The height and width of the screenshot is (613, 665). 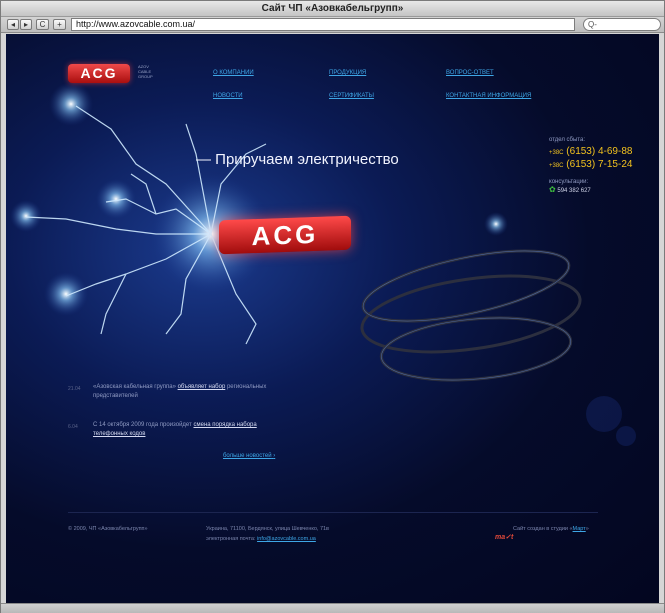 I want to click on hero-logo-text: ACG, so click(x=285, y=235).